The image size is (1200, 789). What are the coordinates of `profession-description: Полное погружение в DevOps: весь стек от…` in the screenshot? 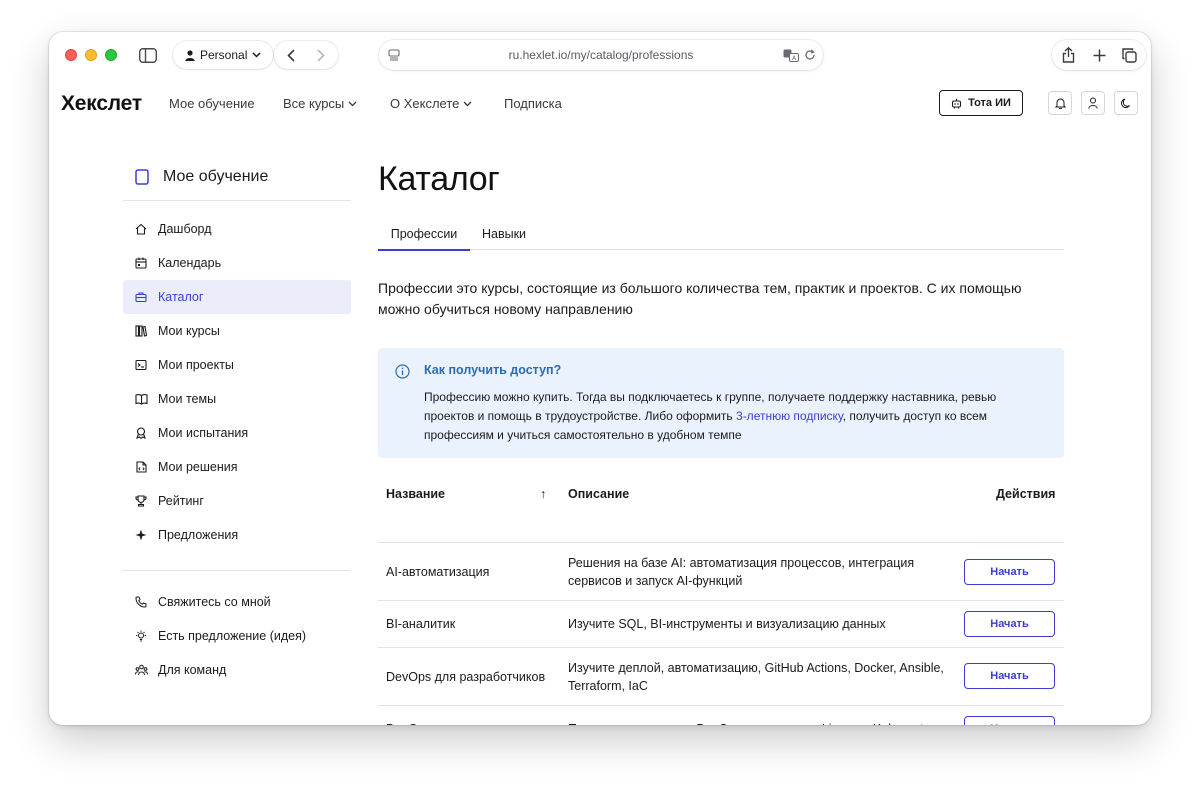 It's located at (758, 715).